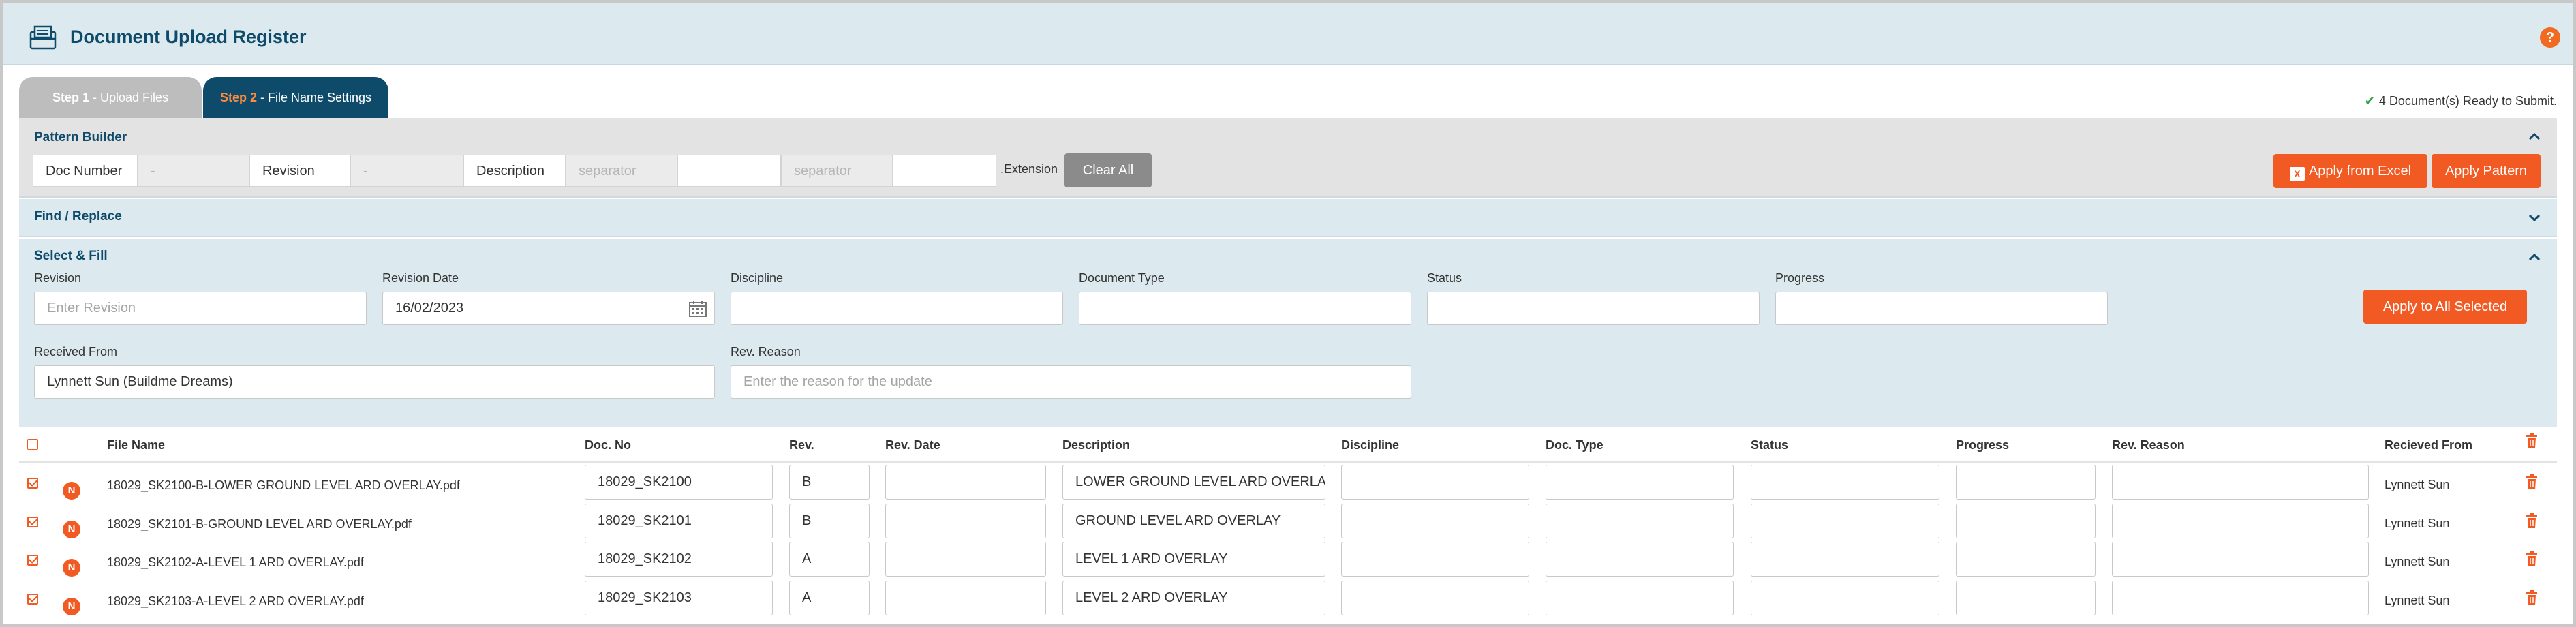 The width and height of the screenshot is (2576, 627). Describe the element at coordinates (897, 308) in the screenshot. I see `discipline-select` at that location.